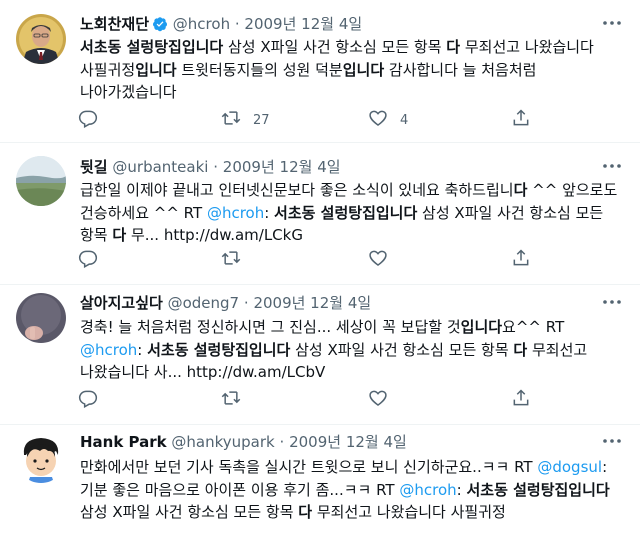 The image size is (640, 555). What do you see at coordinates (114, 24) in the screenshot?
I see `display-name: 노회찬재단` at bounding box center [114, 24].